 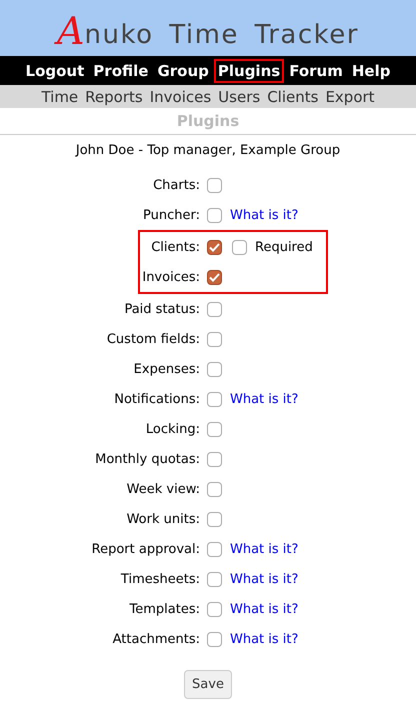 I want to click on save-button: Save, so click(x=208, y=684).